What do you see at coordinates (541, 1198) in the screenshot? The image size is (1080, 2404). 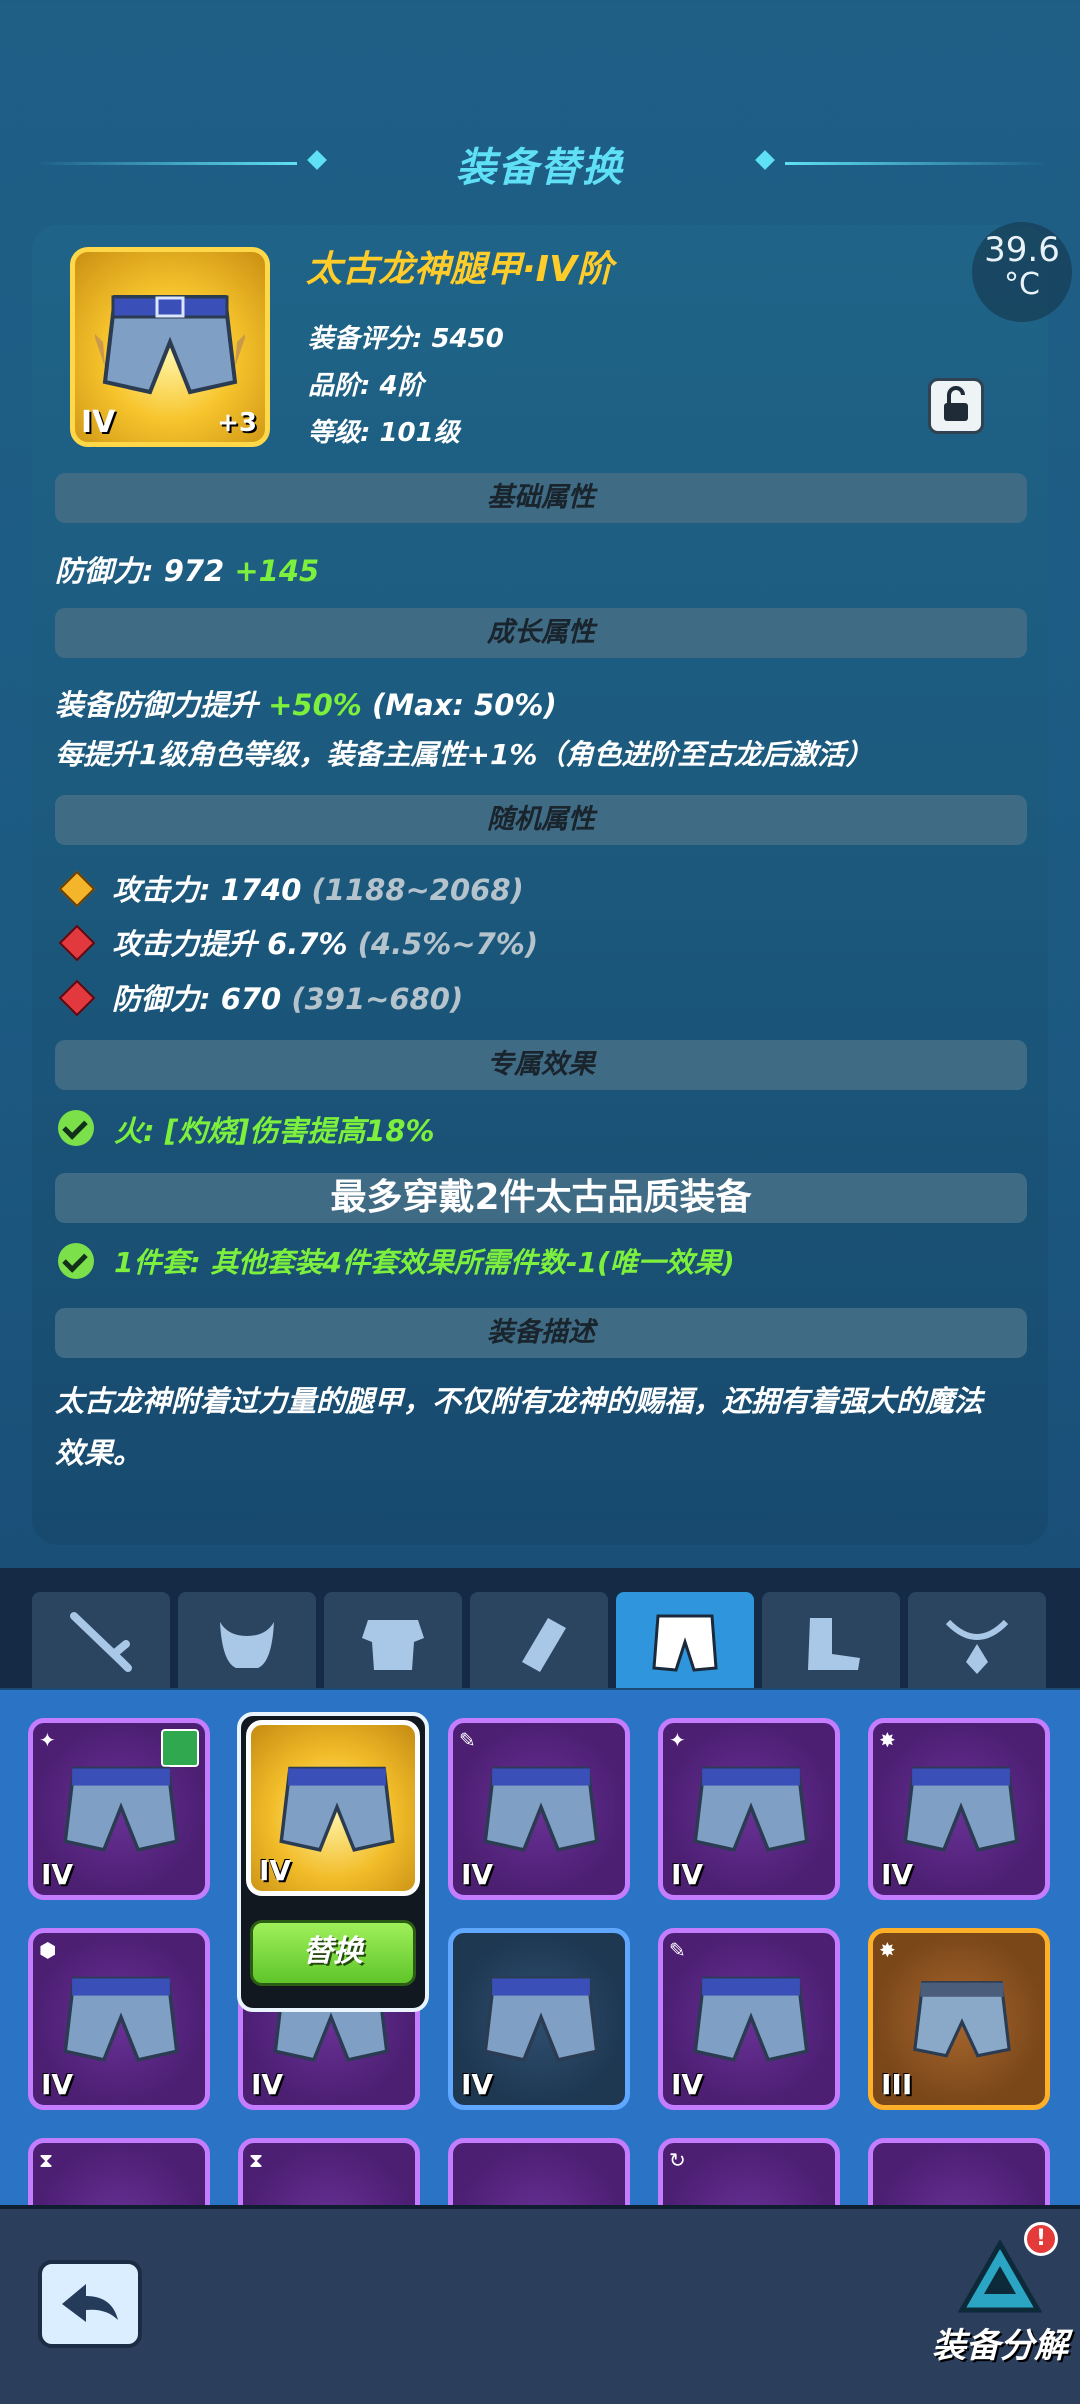 I see `section-set: 最多穿戴2件太古品质装备` at bounding box center [541, 1198].